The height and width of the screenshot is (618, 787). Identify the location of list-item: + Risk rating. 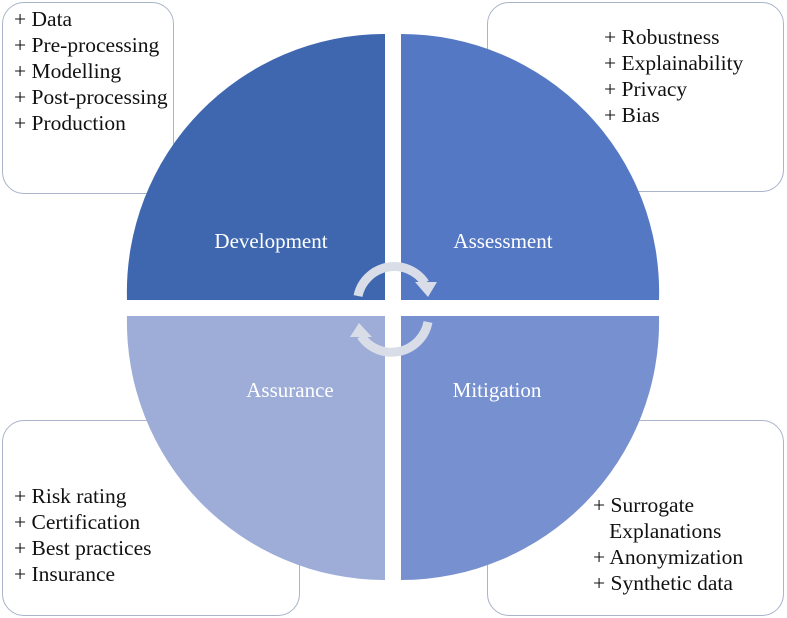
(70, 496).